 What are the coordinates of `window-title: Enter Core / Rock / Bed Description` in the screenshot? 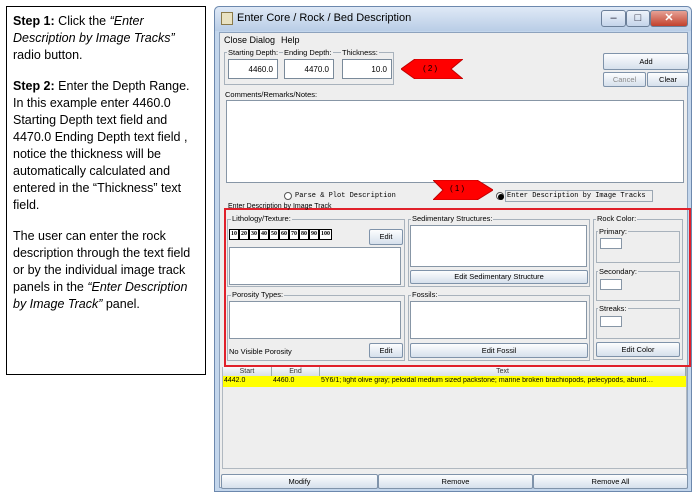 It's located at (324, 18).